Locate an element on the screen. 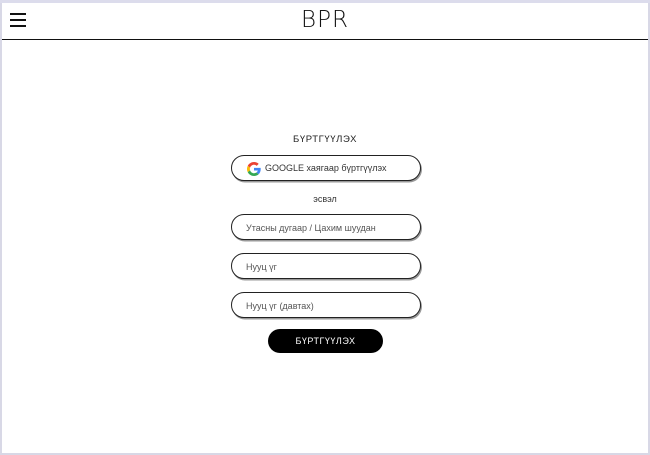 The image size is (650, 455). password-field-wrapper is located at coordinates (326, 266).